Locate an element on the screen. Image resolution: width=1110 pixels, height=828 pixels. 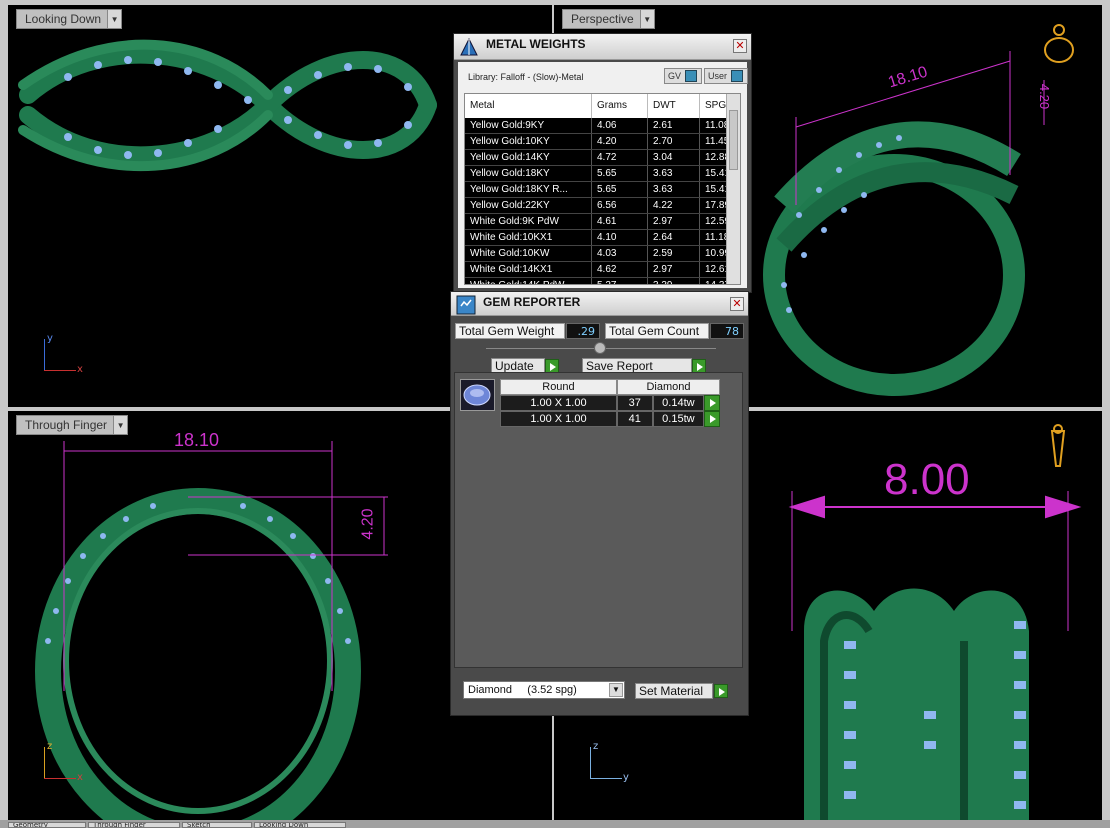
dimension-width-label: 18.10 is located at coordinates (197, 440).